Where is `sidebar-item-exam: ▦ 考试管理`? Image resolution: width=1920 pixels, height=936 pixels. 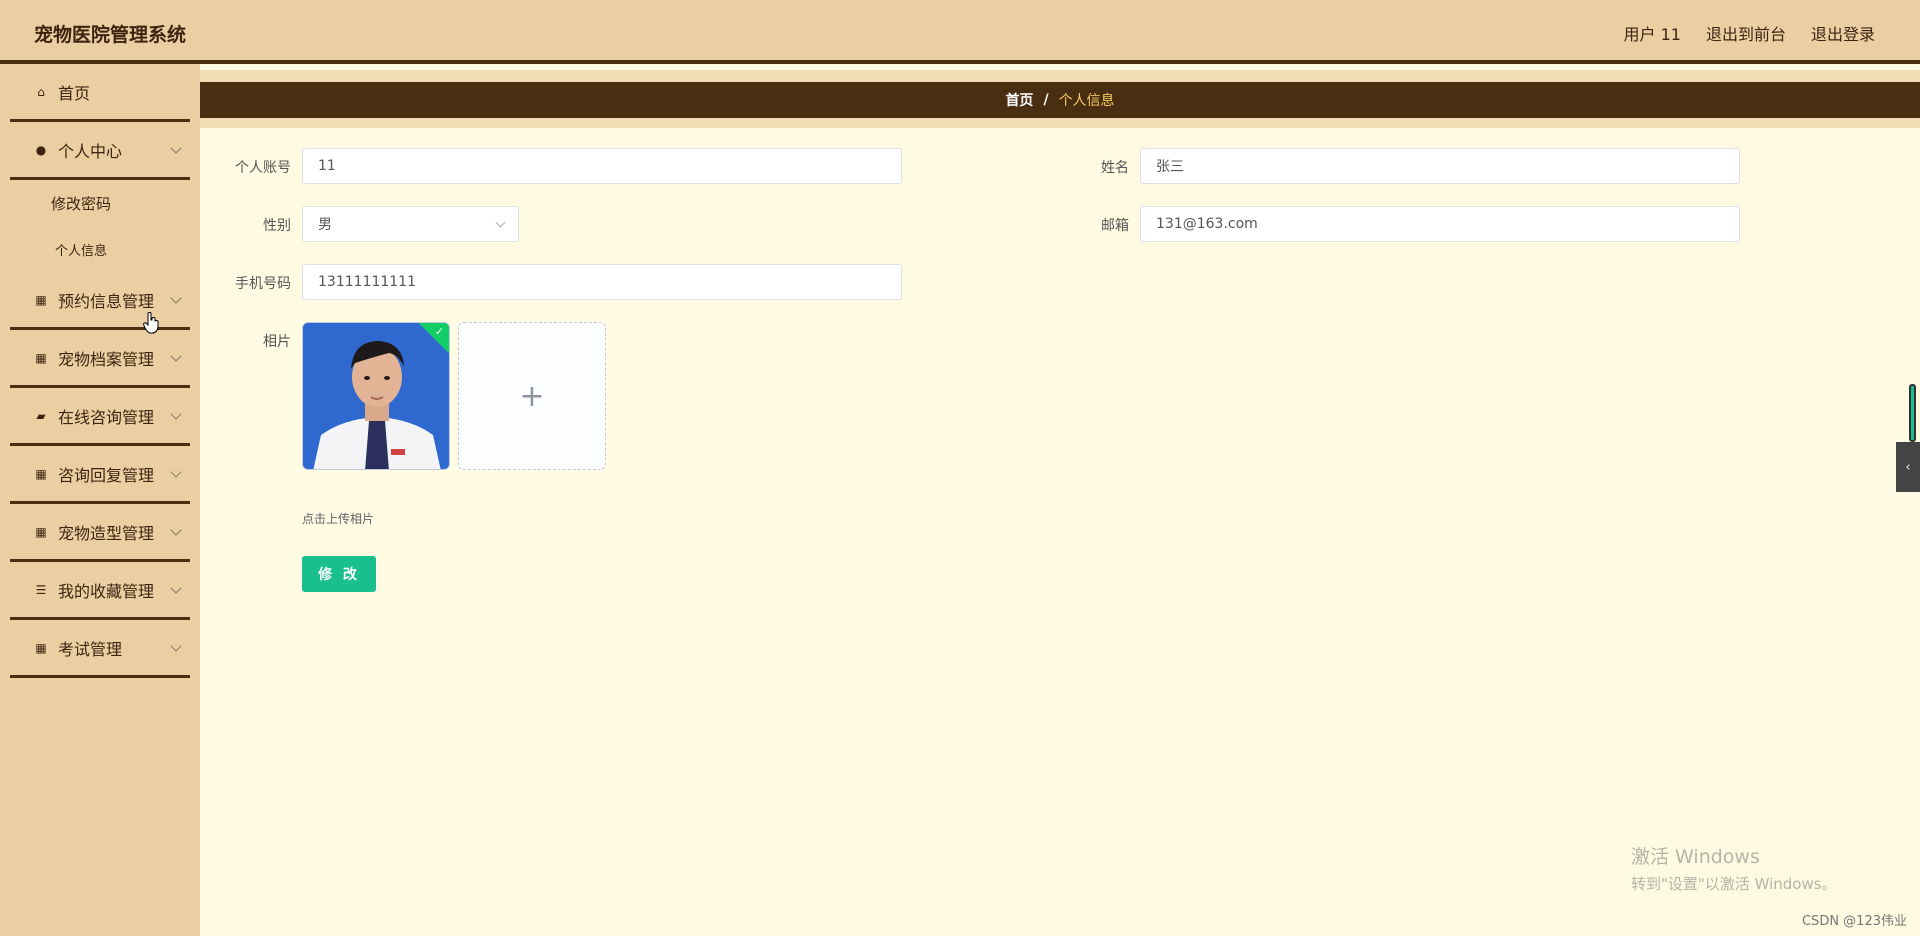 sidebar-item-exam: ▦ 考试管理 is located at coordinates (100, 649).